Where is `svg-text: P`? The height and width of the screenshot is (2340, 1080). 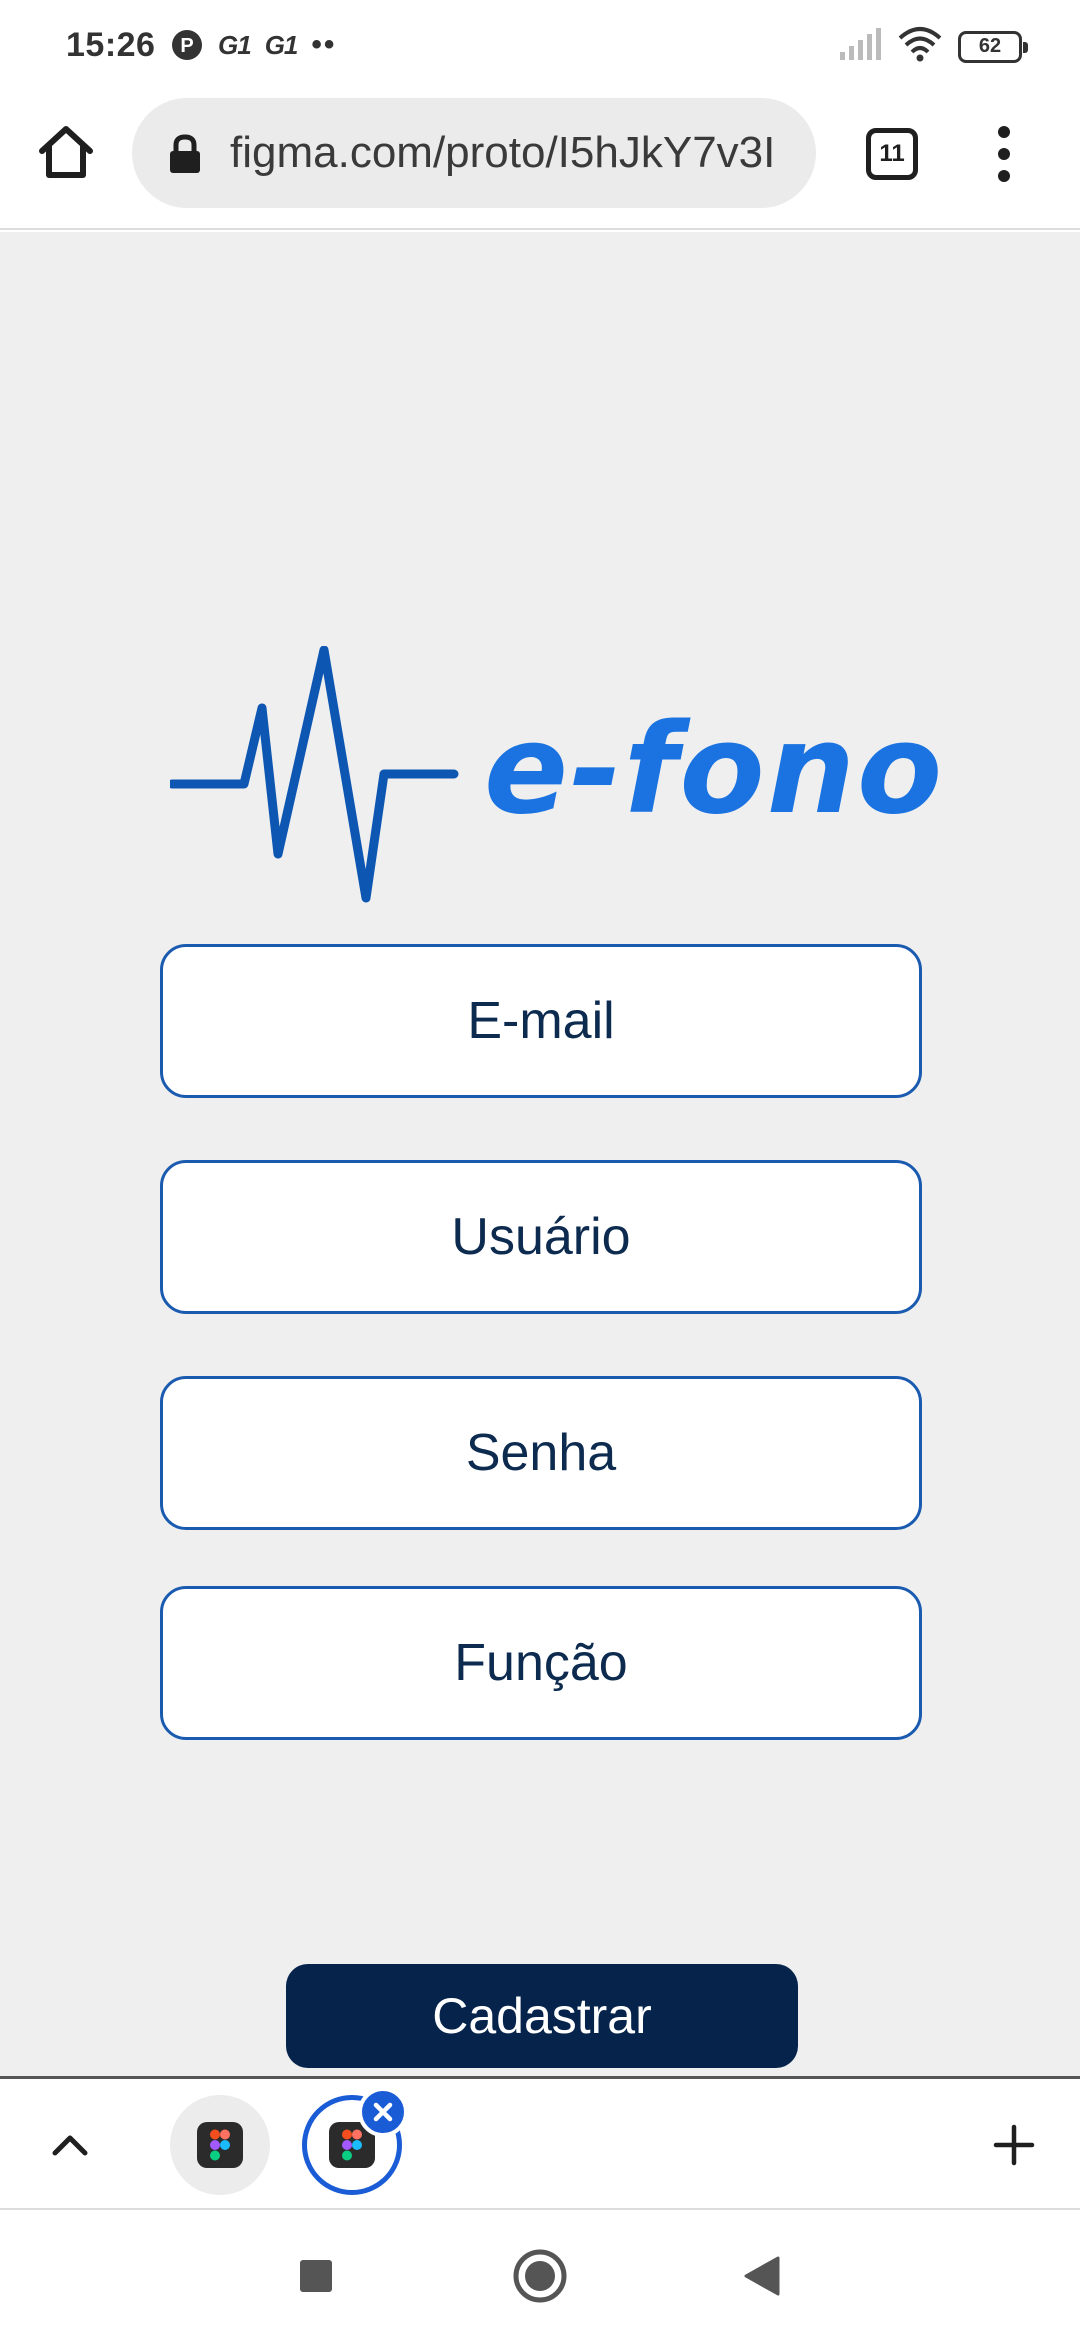
svg-text: P is located at coordinates (186, 46).